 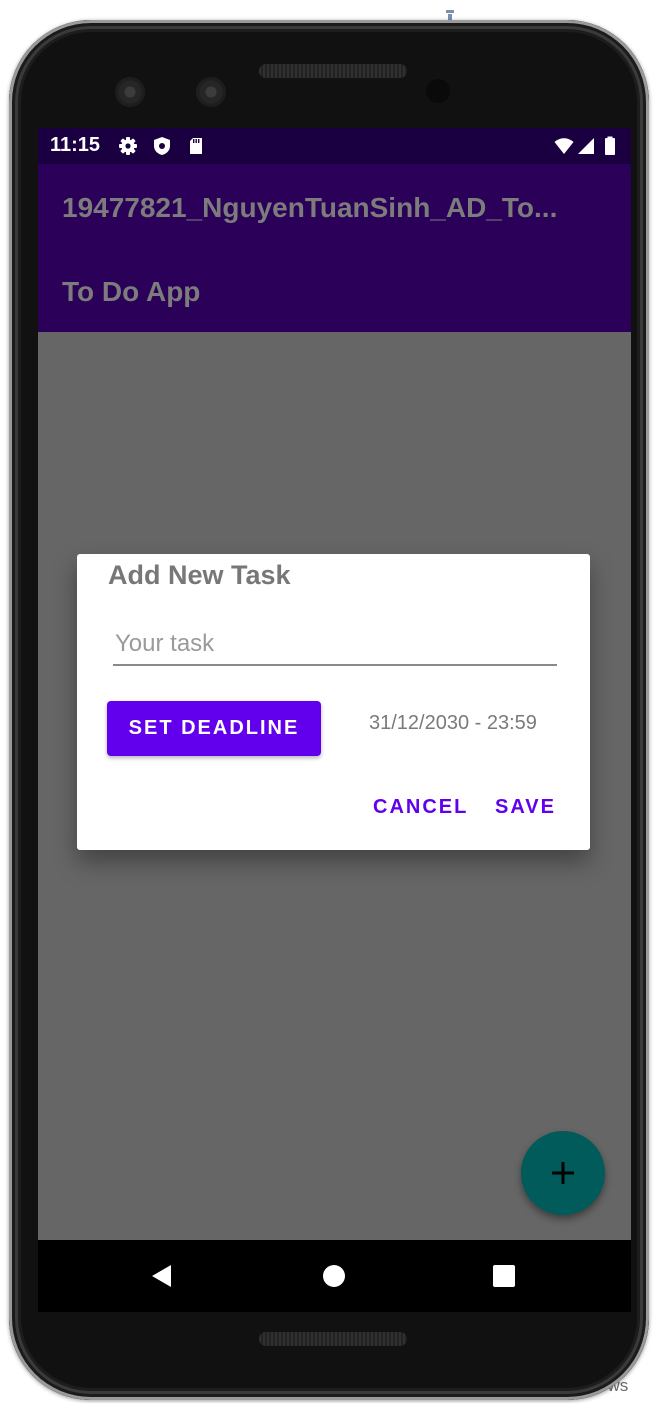 What do you see at coordinates (335, 645) in the screenshot?
I see `task-input` at bounding box center [335, 645].